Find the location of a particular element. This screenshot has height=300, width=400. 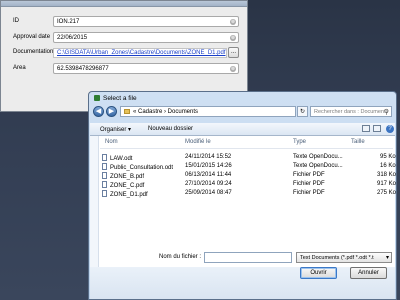

file-name: ZONE_C.pdf is located at coordinates (127, 186).